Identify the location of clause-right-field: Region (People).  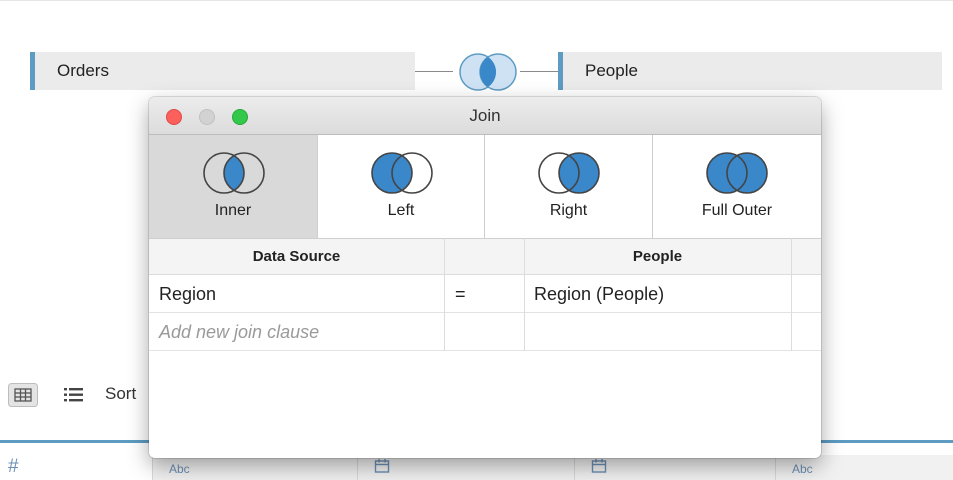
(657, 294).